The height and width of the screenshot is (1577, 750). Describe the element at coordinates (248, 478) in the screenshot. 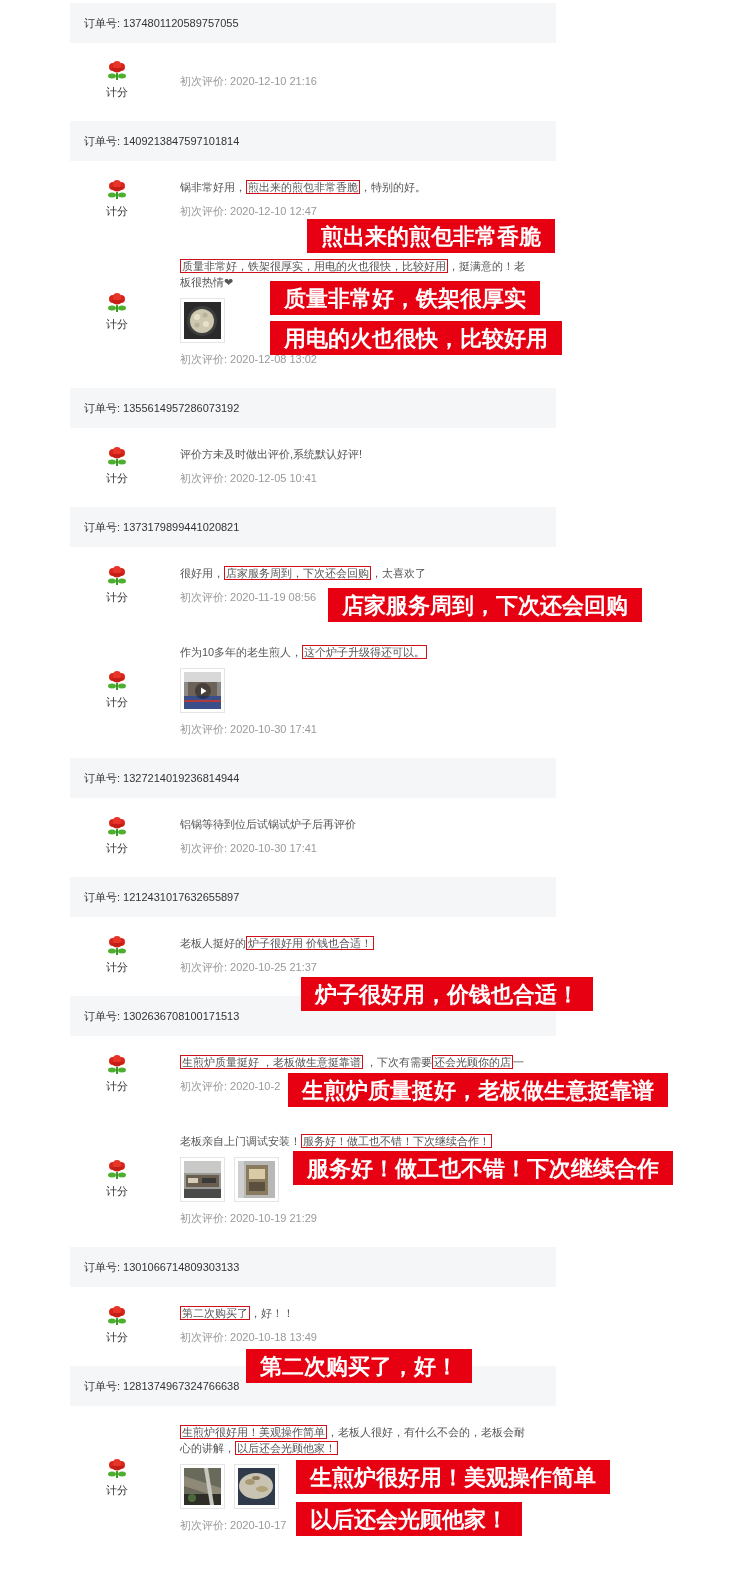

I see `review-date: 初次评价: 2020-12-05 10:41` at that location.